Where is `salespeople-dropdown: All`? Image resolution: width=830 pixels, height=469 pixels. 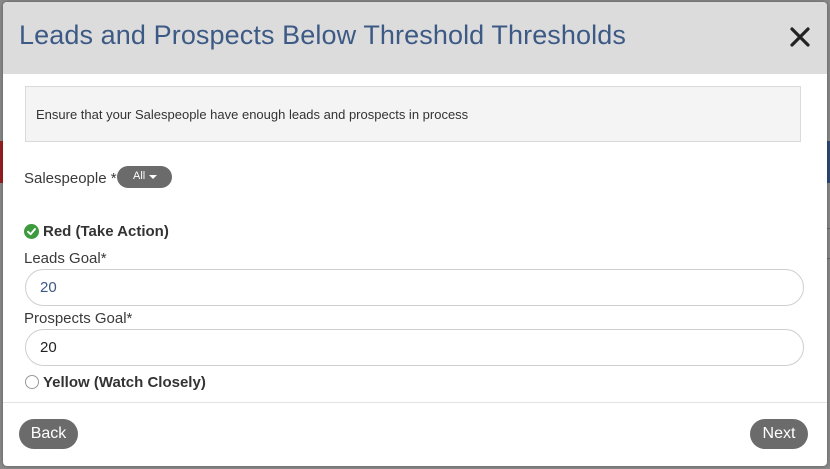
salespeople-dropdown: All is located at coordinates (144, 177).